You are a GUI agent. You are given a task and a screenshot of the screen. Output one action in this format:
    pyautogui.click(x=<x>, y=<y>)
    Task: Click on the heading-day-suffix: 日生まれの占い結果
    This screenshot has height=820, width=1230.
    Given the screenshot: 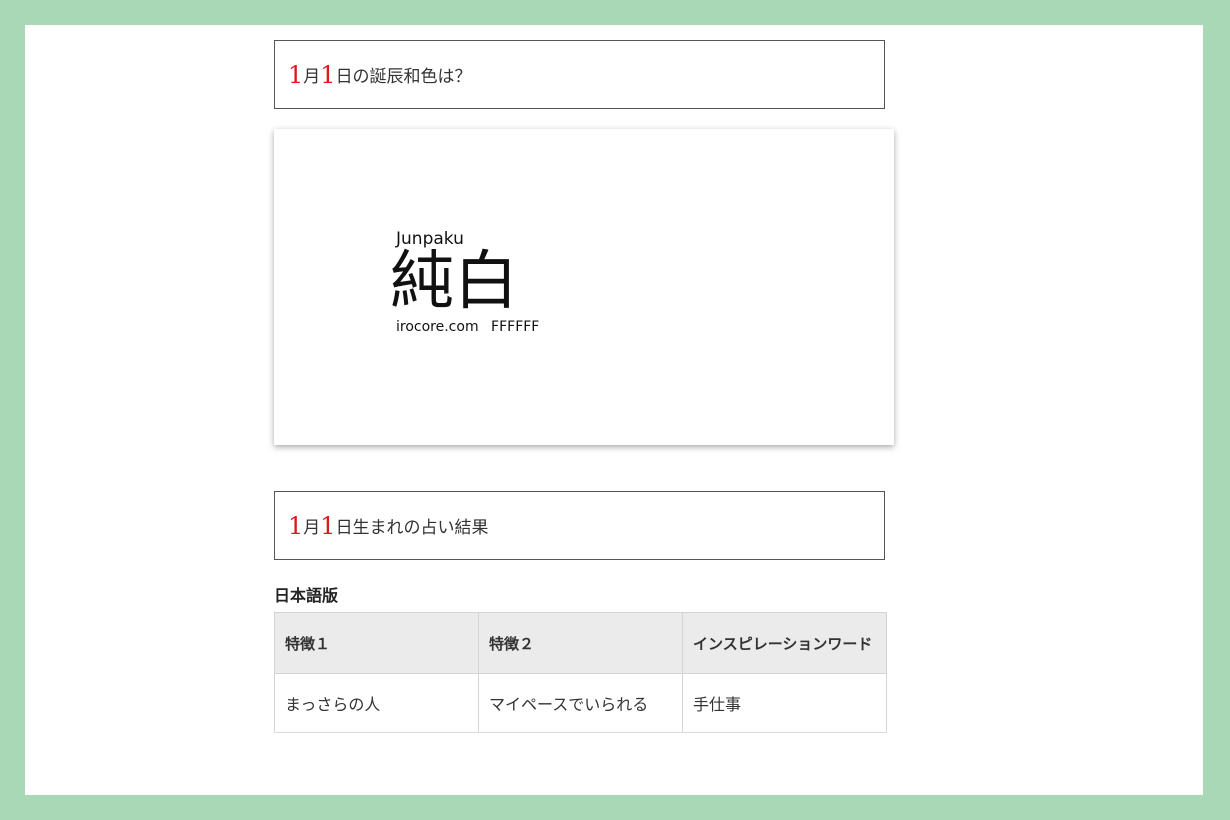 What is the action you would take?
    pyautogui.click(x=412, y=528)
    